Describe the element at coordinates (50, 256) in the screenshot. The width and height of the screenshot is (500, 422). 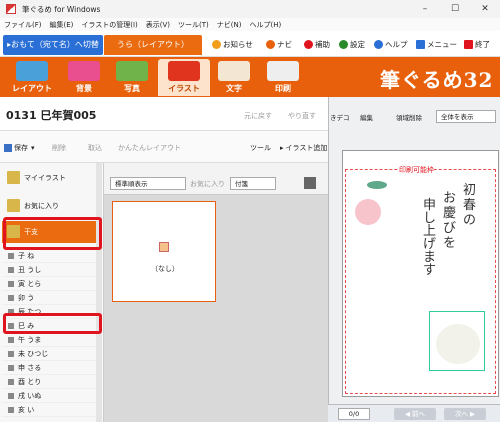
I see `list-item: 子 ね` at that location.